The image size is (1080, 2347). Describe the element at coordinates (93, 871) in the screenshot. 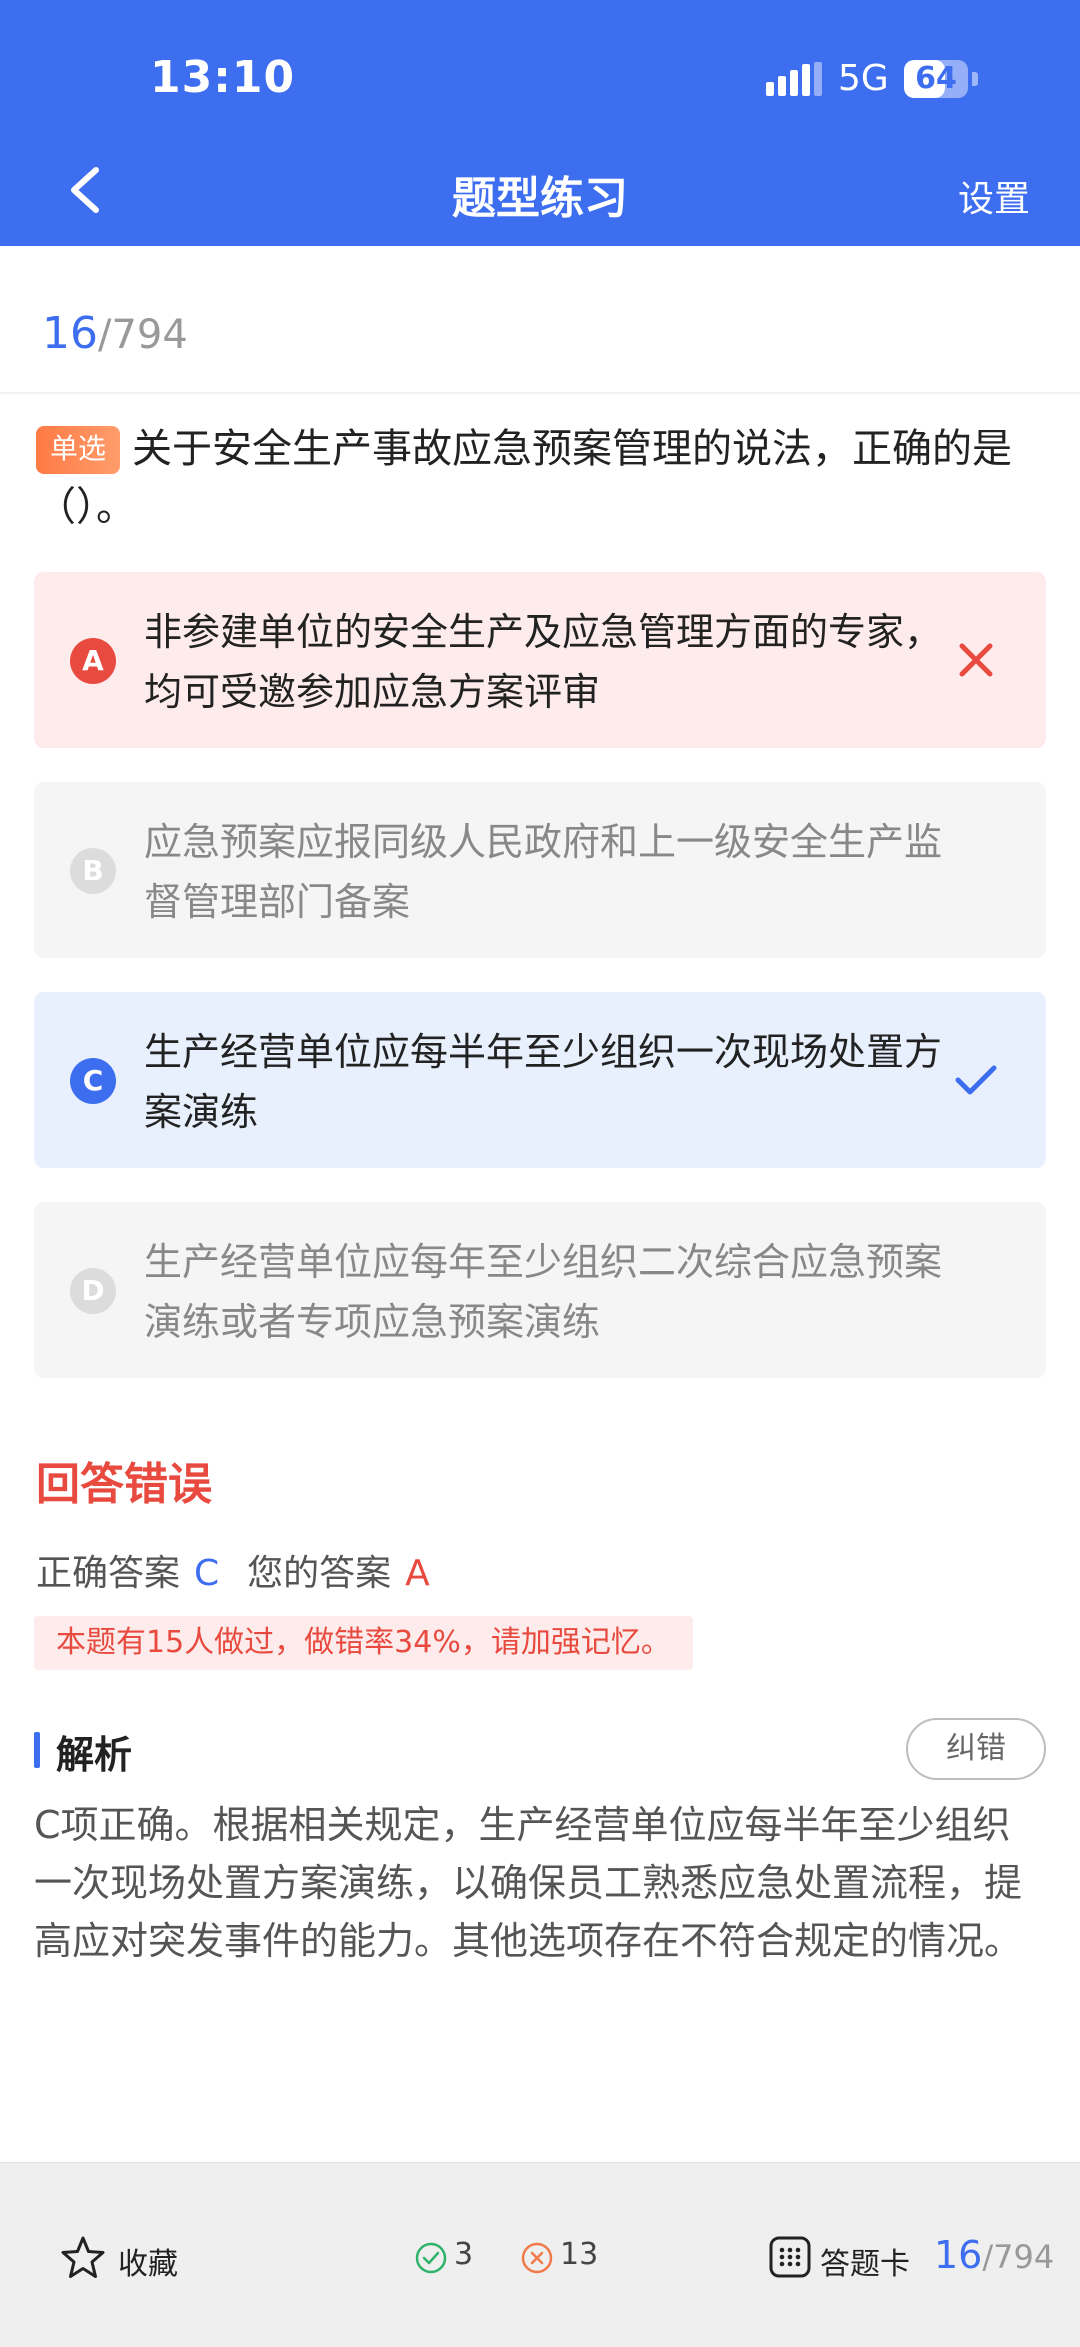

I see `option-letter: B` at that location.